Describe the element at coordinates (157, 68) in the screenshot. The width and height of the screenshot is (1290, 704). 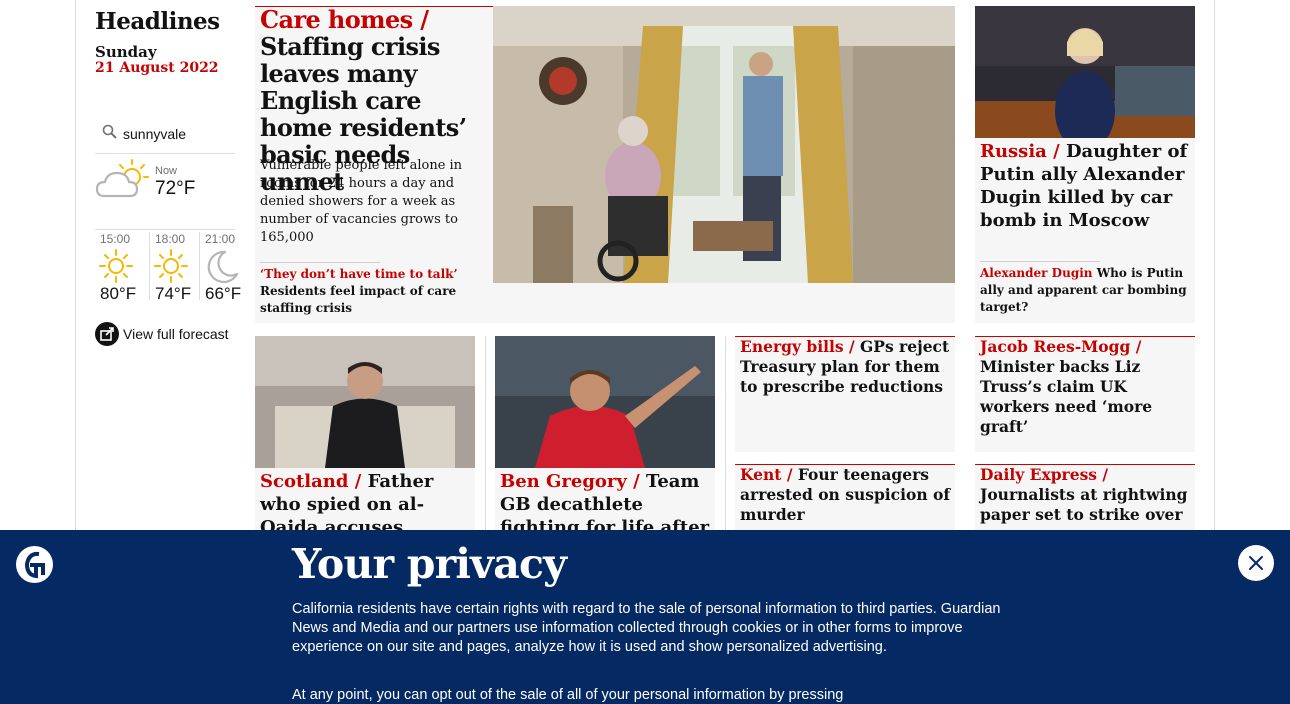
I see `date-full: 21 August 2022` at that location.